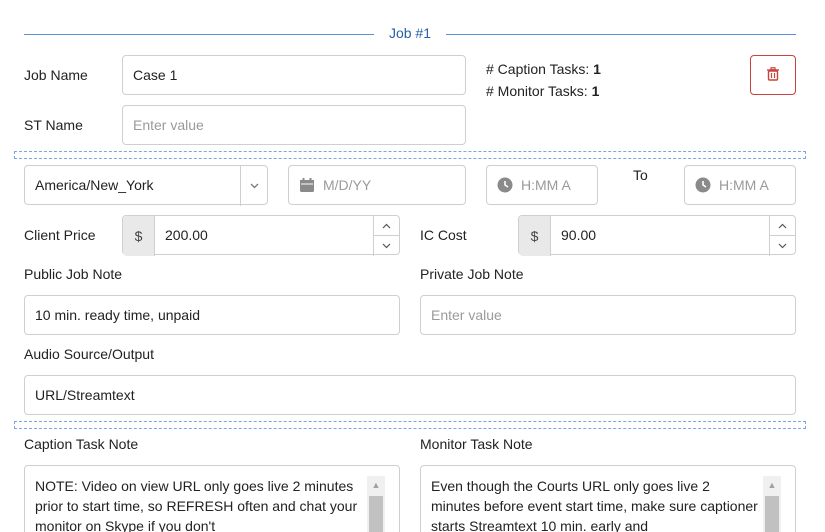 The width and height of the screenshot is (825, 532). I want to click on st-name-label: ST Name, so click(53, 125).